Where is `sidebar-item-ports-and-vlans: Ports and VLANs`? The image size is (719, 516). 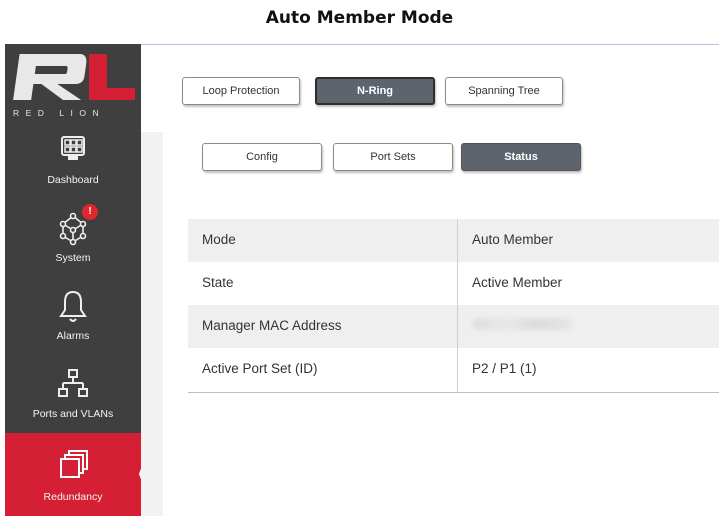
sidebar-item-ports-and-vlans: Ports and VLANs is located at coordinates (73, 401).